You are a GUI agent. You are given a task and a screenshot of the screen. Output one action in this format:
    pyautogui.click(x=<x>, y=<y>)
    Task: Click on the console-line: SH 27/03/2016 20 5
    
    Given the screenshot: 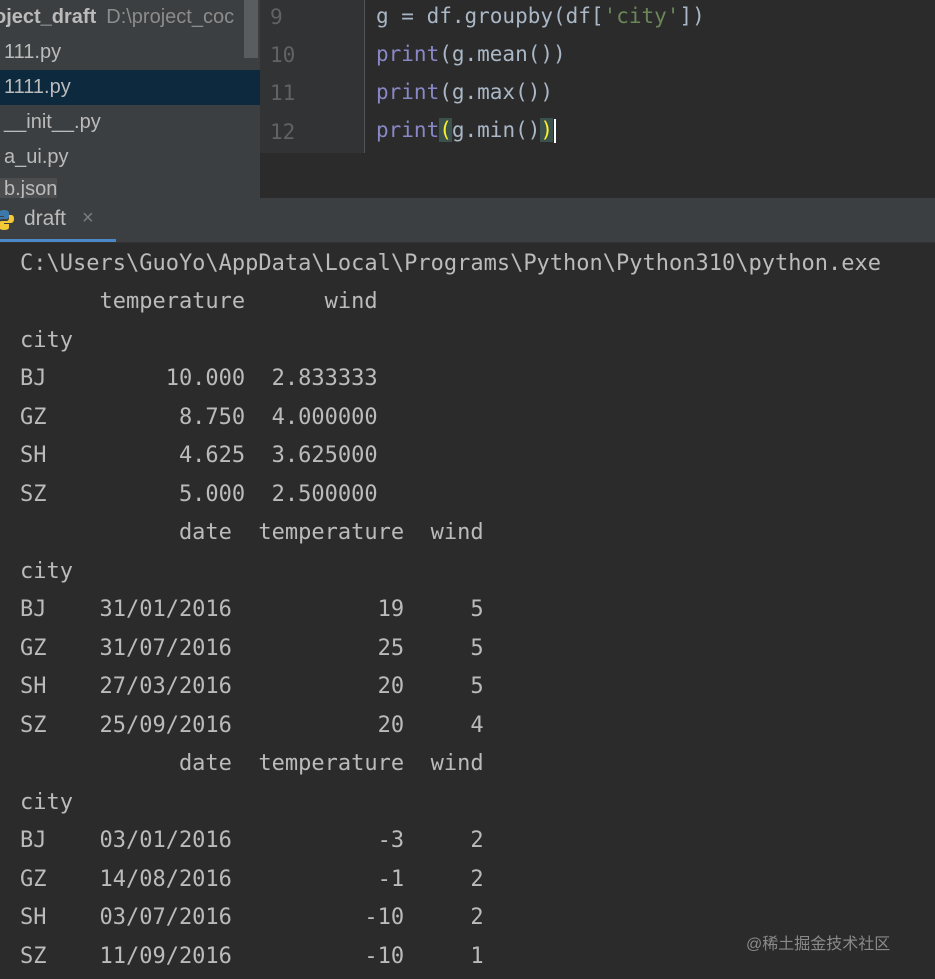 What is the action you would take?
    pyautogui.click(x=252, y=686)
    